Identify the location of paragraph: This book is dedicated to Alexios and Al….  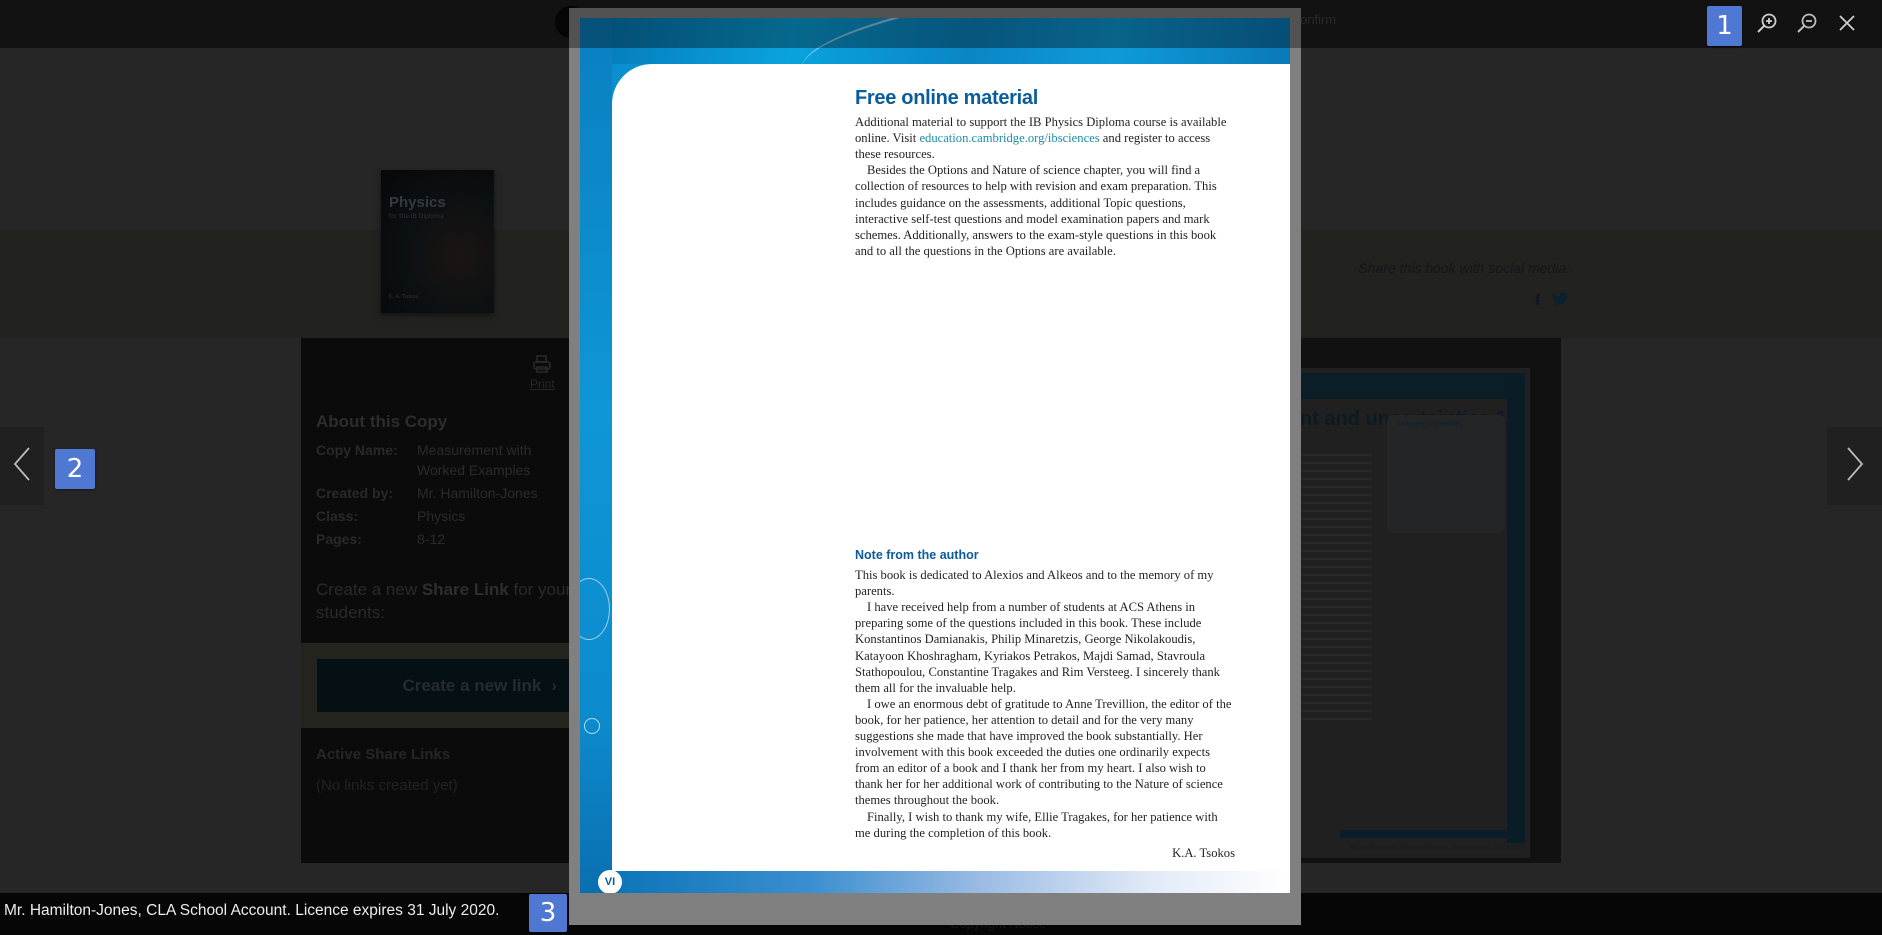
(1034, 583).